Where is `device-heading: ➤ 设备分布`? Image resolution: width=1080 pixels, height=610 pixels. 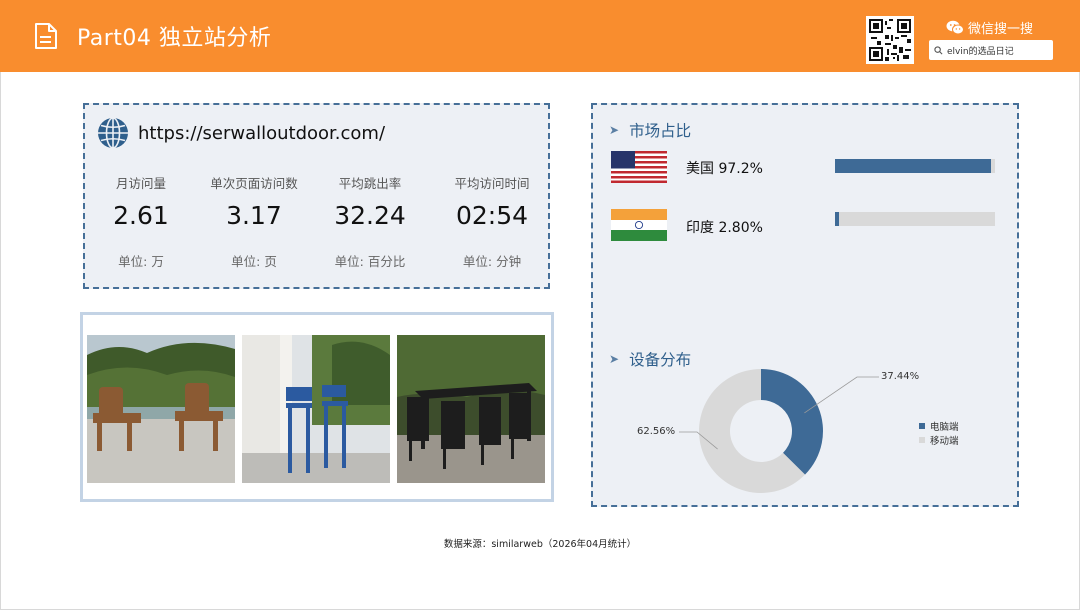 device-heading: ➤ 设备分布 is located at coordinates (650, 359).